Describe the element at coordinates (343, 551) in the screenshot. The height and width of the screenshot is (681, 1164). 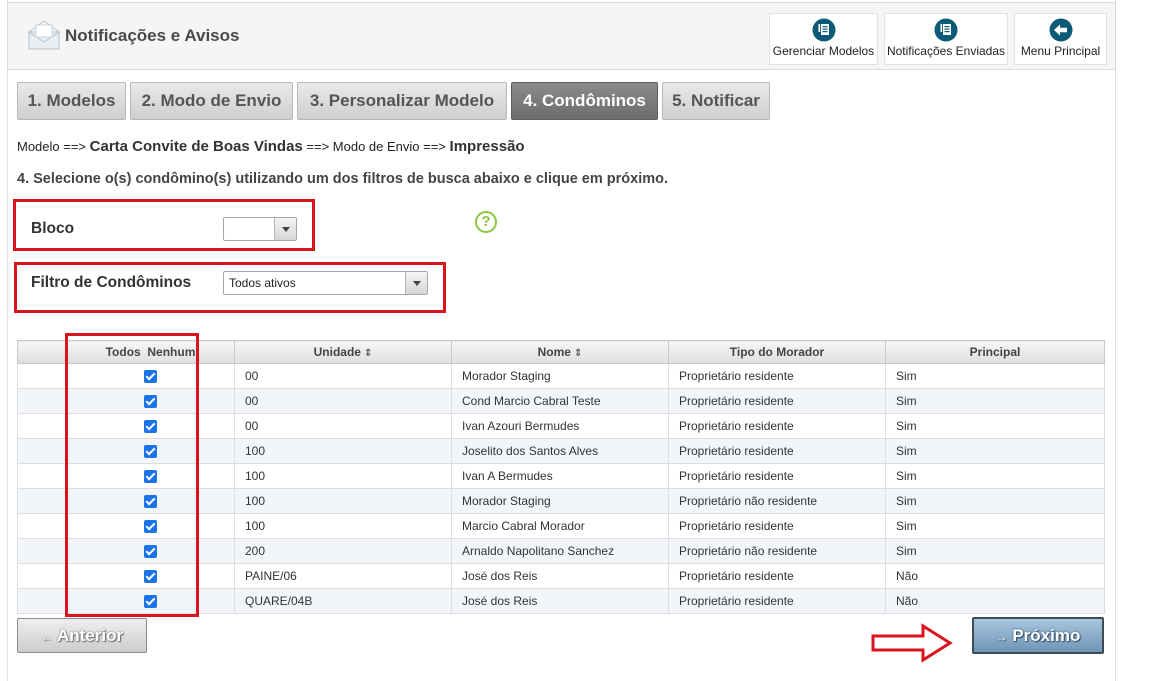
I see `cell-unidade: 200` at that location.